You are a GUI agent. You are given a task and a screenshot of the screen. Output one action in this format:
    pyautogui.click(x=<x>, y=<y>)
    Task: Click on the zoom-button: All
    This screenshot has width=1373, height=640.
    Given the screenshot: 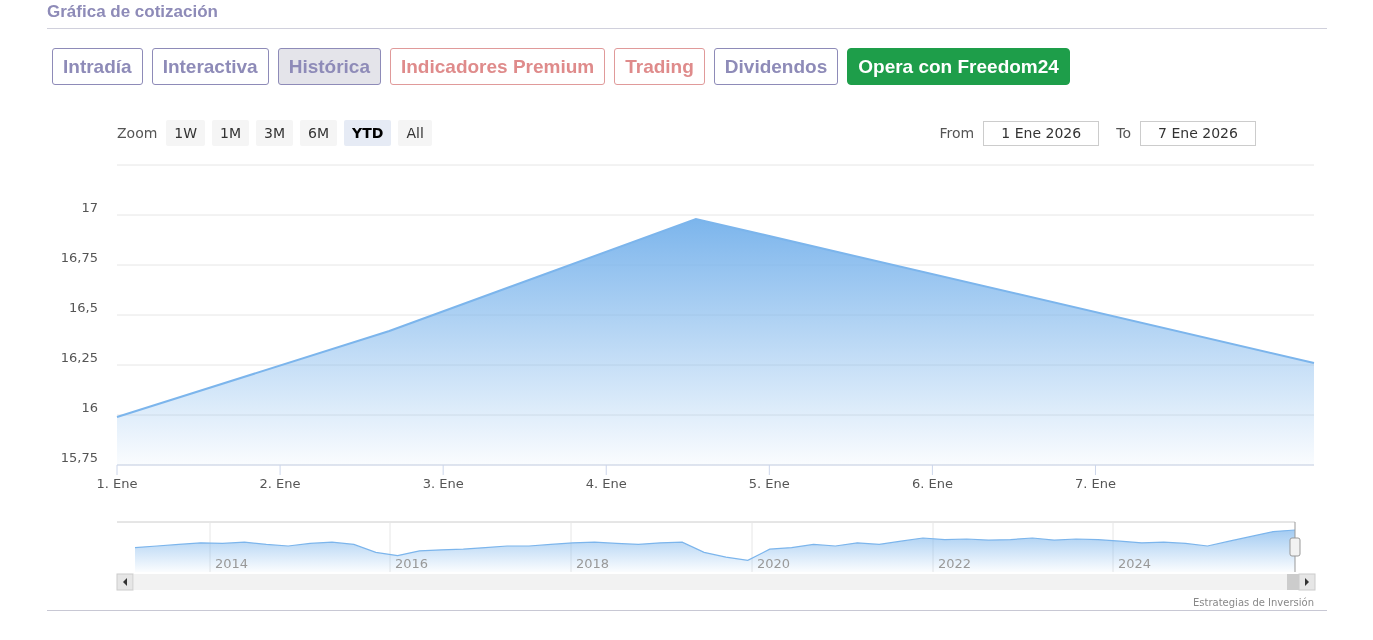 What is the action you would take?
    pyautogui.click(x=415, y=133)
    